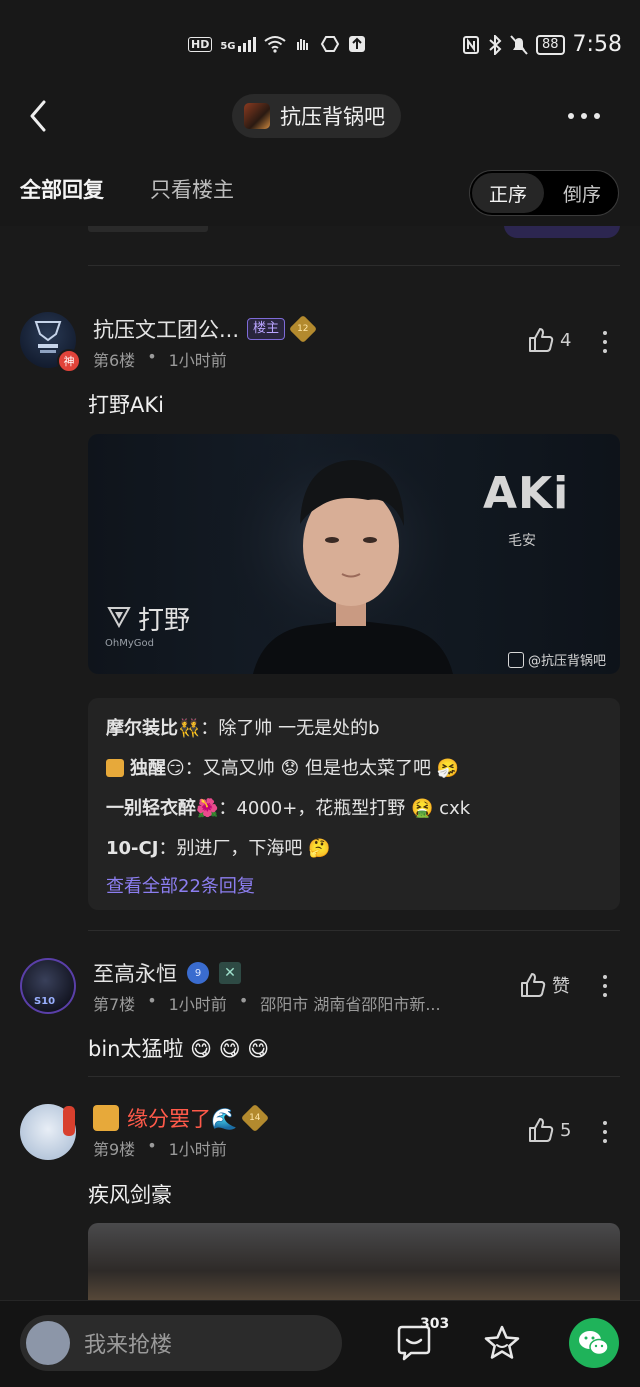  I want to click on sub-reply: 独醒😏：又高又帅 😟 但是也太菜了吧 🤧, so click(282, 767).